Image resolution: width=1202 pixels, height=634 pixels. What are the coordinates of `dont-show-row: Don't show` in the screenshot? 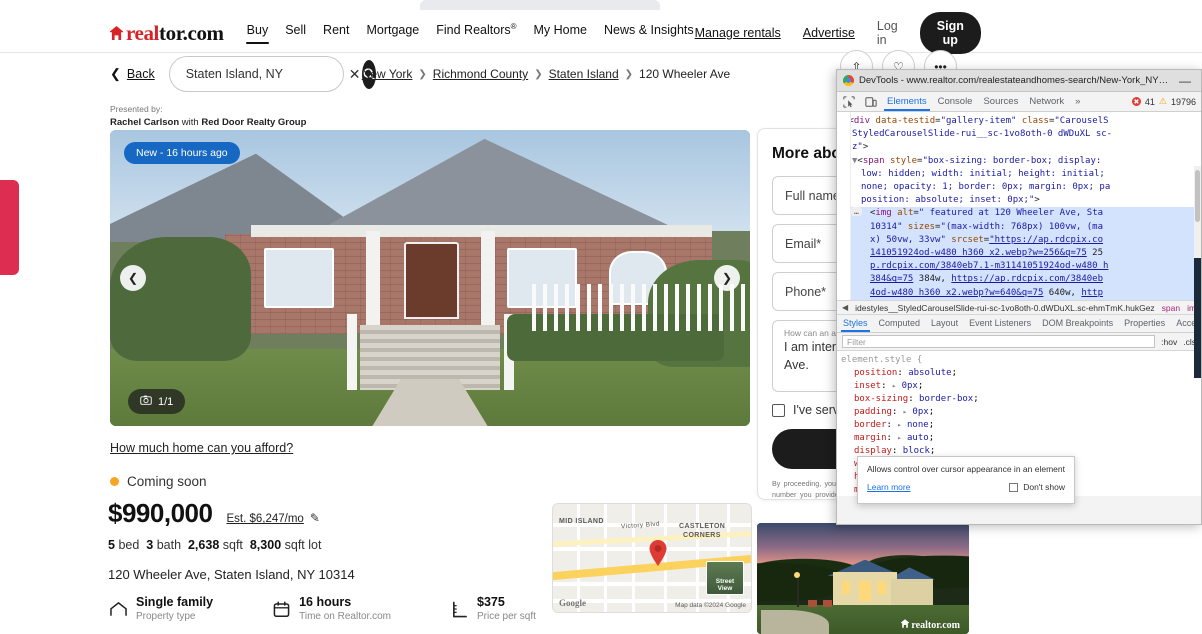 It's located at (1037, 487).